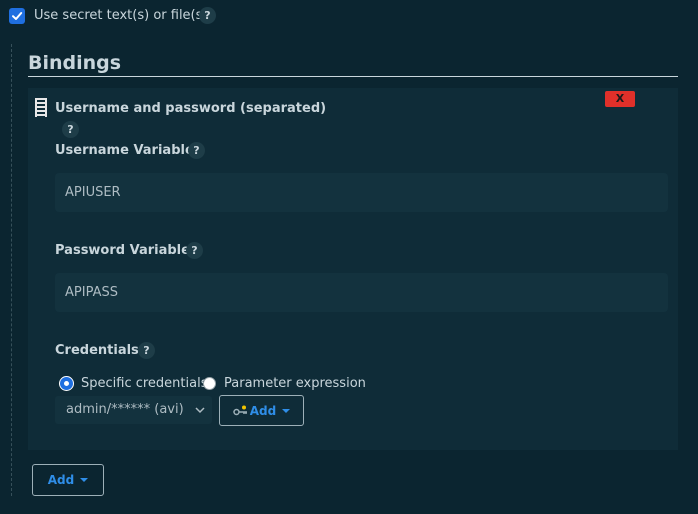 The height and width of the screenshot is (514, 698). I want to click on add-binding-button: Add, so click(68, 480).